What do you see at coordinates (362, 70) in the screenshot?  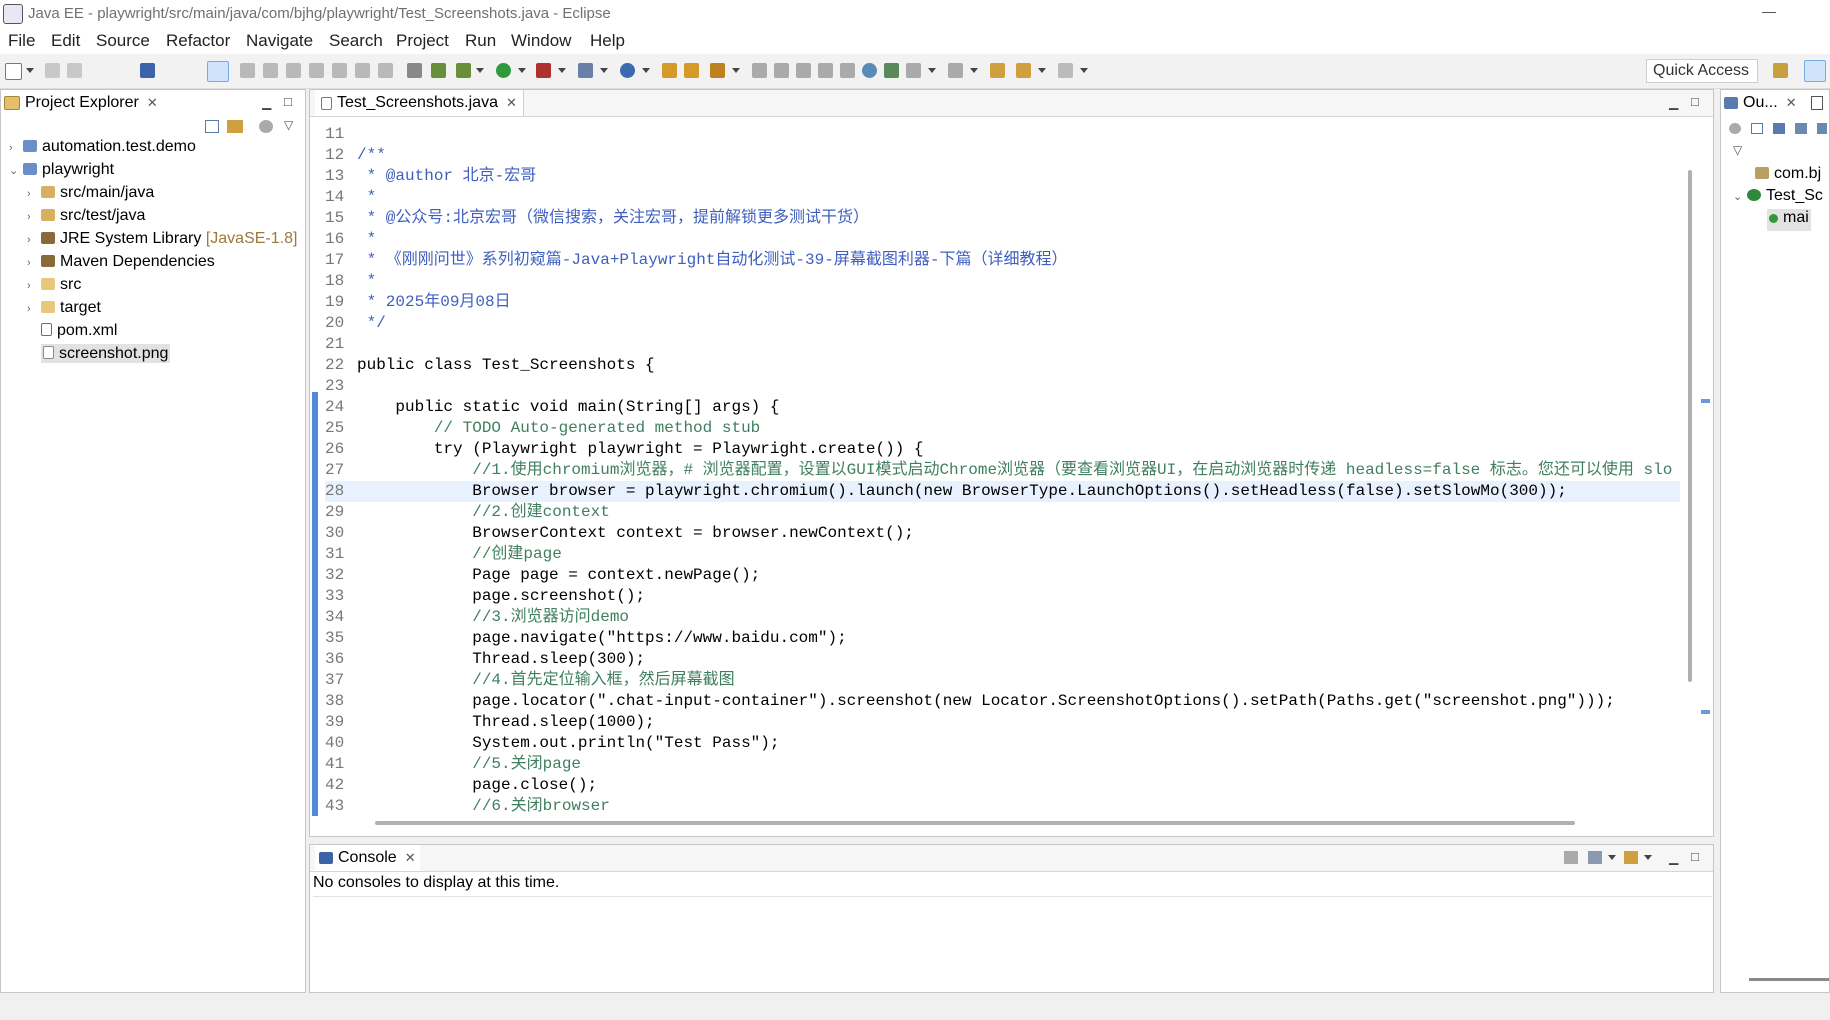 I see `step-over-icon` at bounding box center [362, 70].